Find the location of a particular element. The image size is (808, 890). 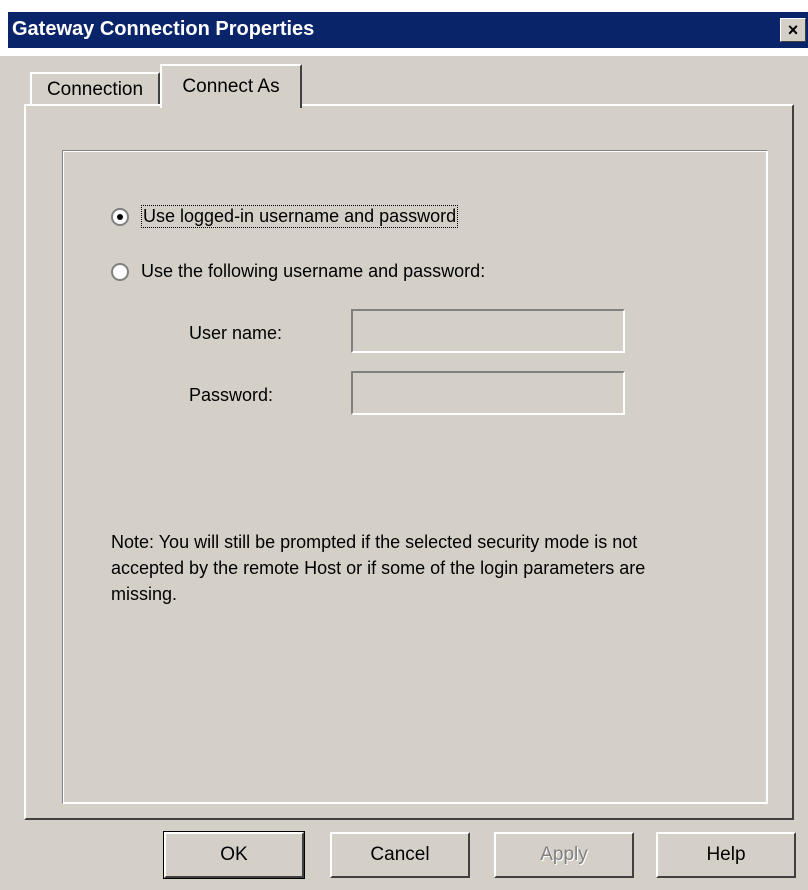

tab-connect-as-label: Connect As is located at coordinates (231, 86).